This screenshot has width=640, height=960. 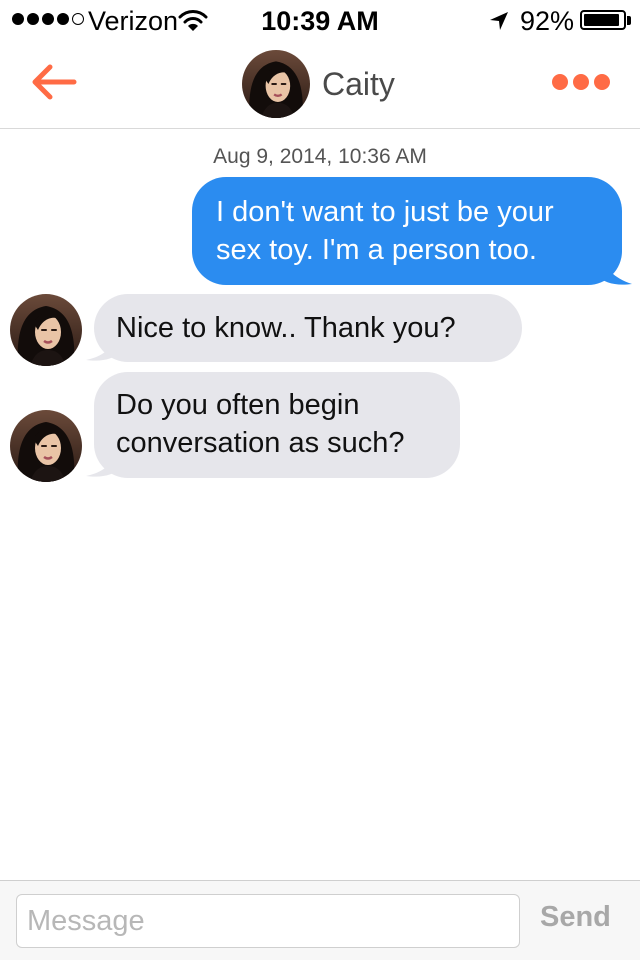 I want to click on message-line: I don't want to just be your, so click(x=385, y=212).